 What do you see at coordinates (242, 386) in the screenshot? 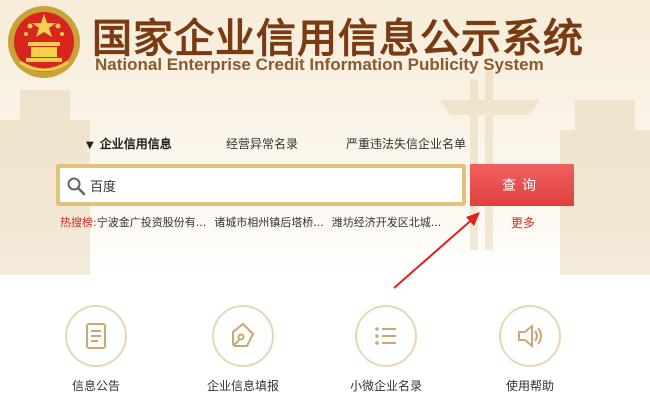
I see `function-label: 企业信息填报` at bounding box center [242, 386].